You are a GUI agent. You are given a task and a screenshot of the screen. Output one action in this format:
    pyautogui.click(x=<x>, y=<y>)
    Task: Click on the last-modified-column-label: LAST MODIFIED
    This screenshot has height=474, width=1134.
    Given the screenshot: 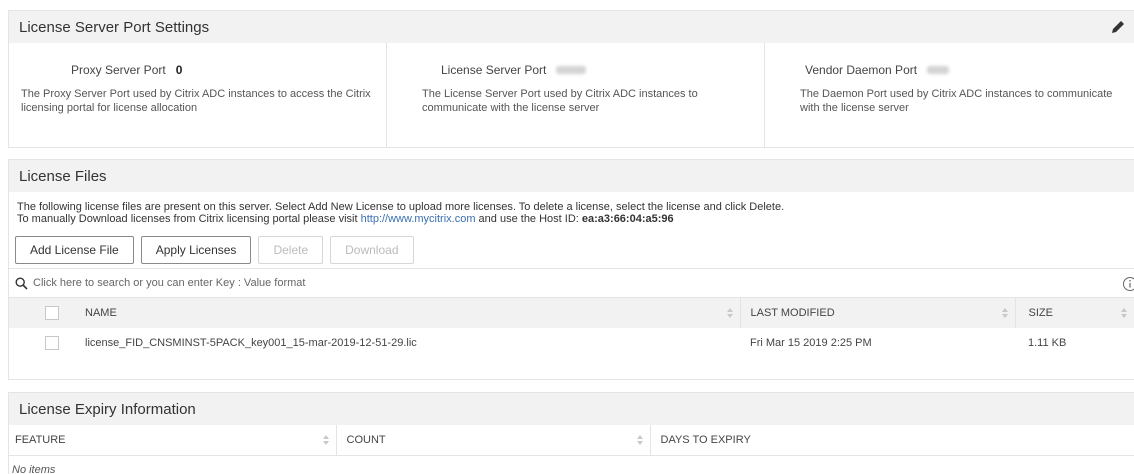 What is the action you would take?
    pyautogui.click(x=792, y=313)
    